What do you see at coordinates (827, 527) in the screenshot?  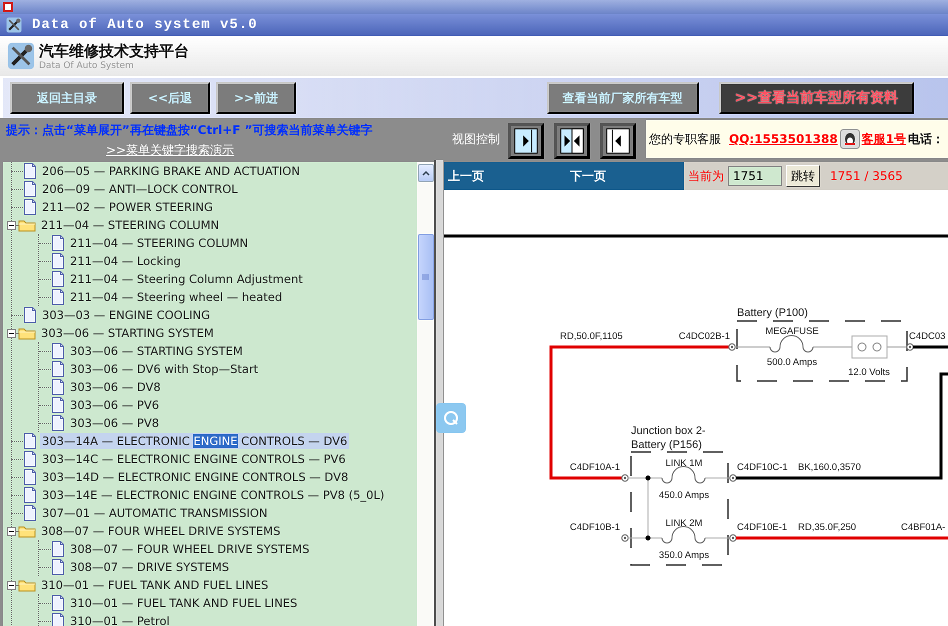 I see `wire-label: RD,35.0F,250` at bounding box center [827, 527].